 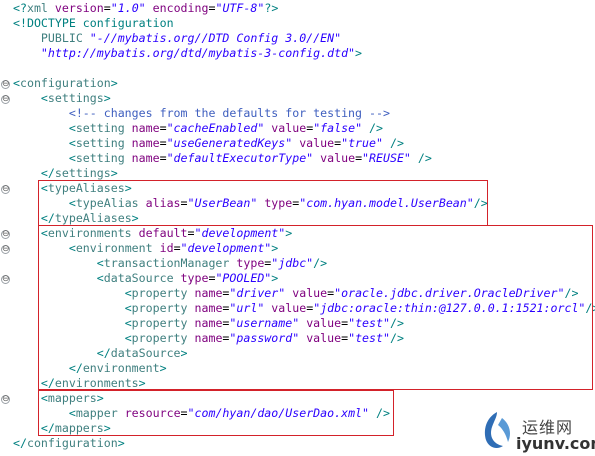 What do you see at coordinates (304, 173) in the screenshot?
I see `code-line: </settings>` at bounding box center [304, 173].